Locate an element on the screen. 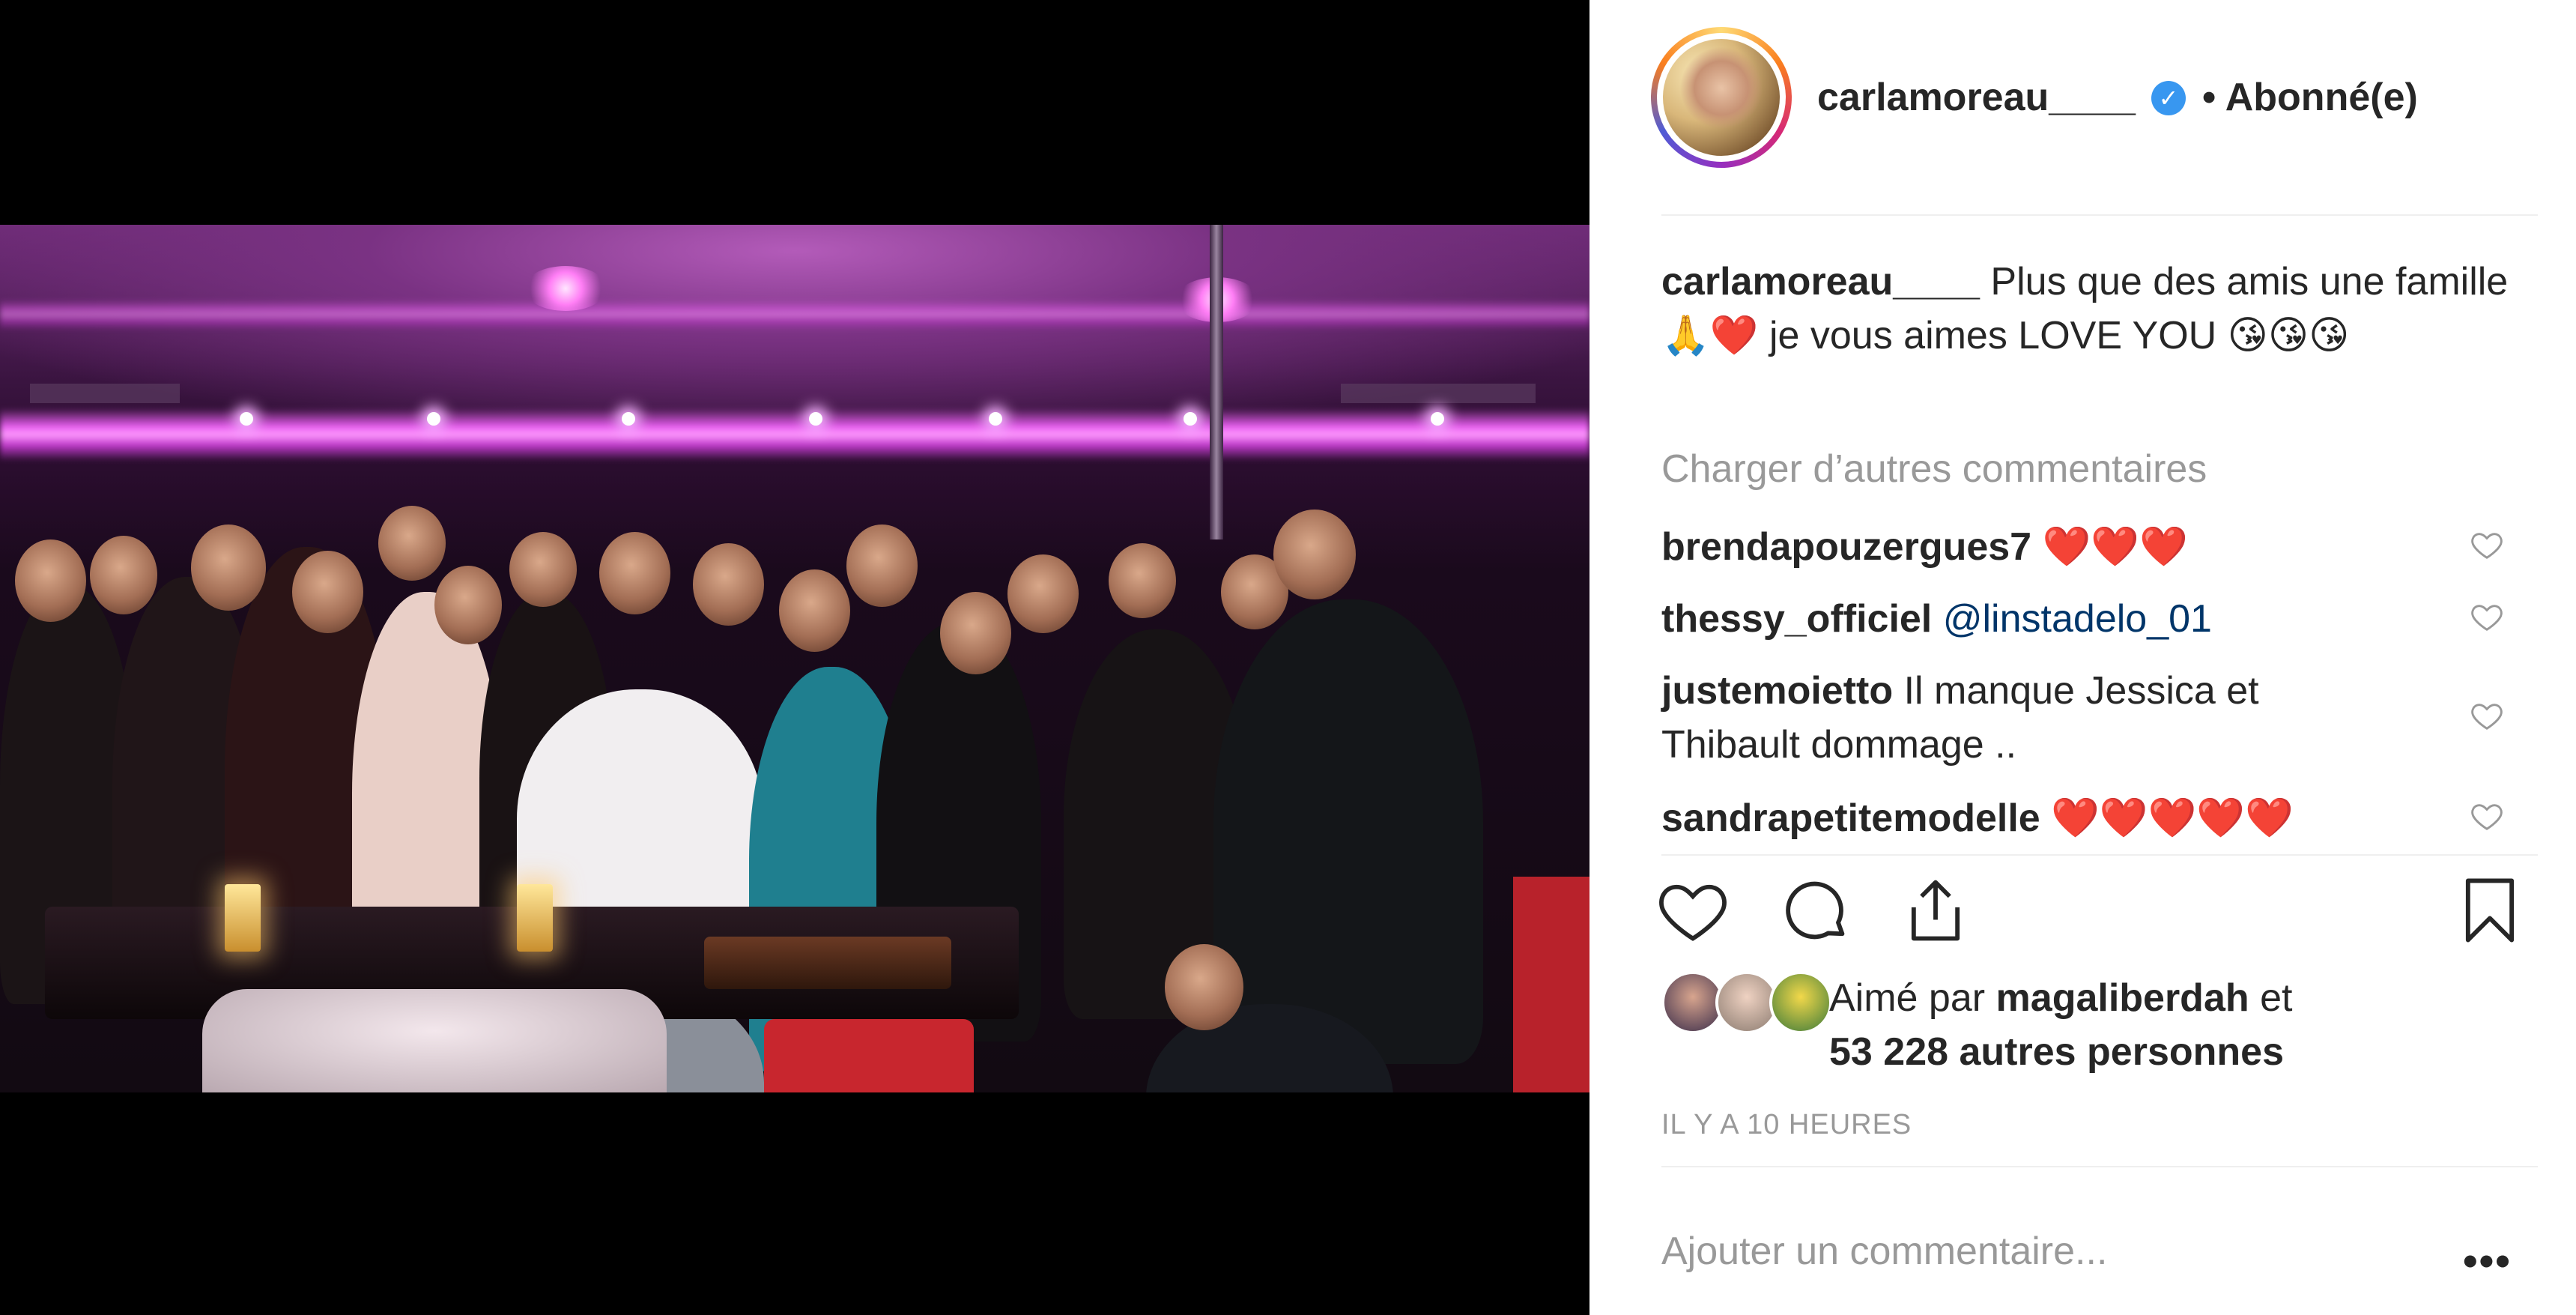 This screenshot has width=2576, height=1315. avatar is located at coordinates (1721, 98).